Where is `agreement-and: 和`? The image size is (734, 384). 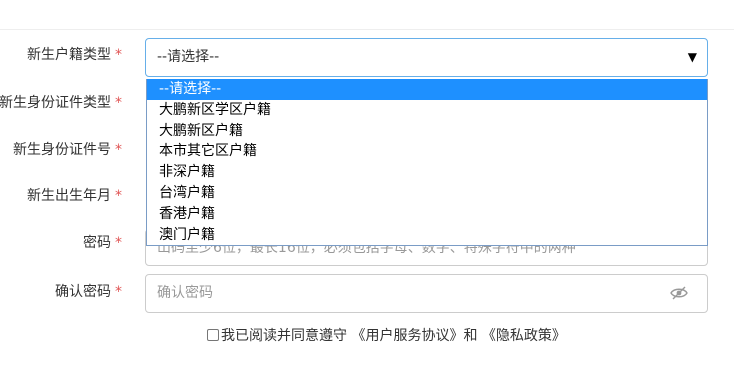
agreement-and: 和 is located at coordinates (470, 336).